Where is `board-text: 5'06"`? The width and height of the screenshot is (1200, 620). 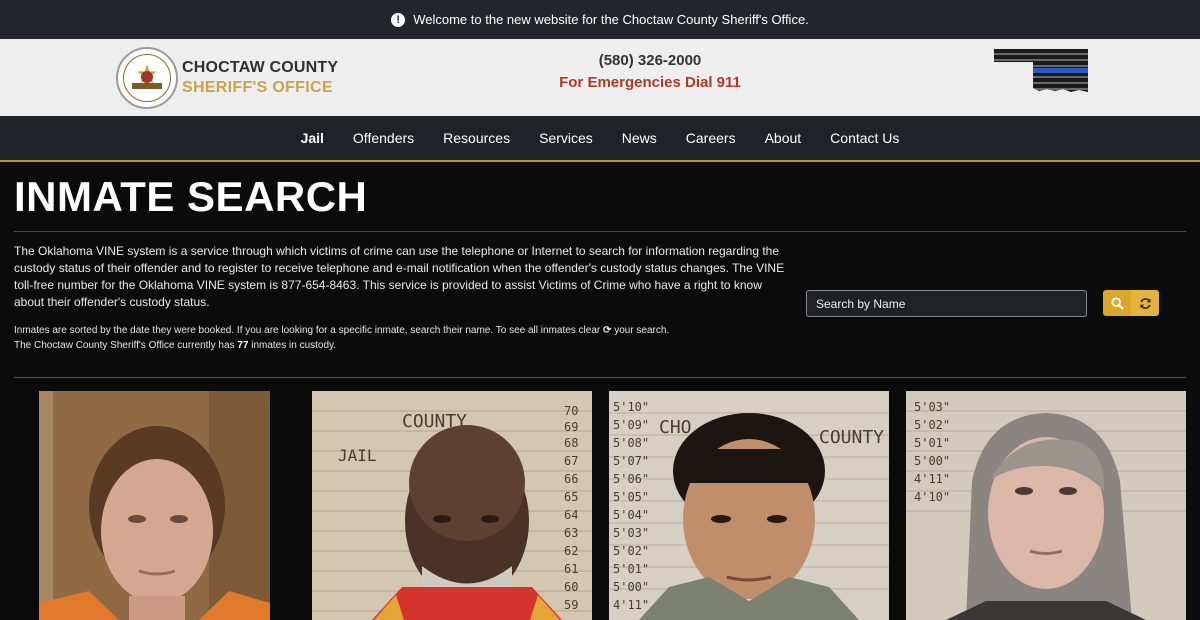
board-text: 5'06" is located at coordinates (631, 479).